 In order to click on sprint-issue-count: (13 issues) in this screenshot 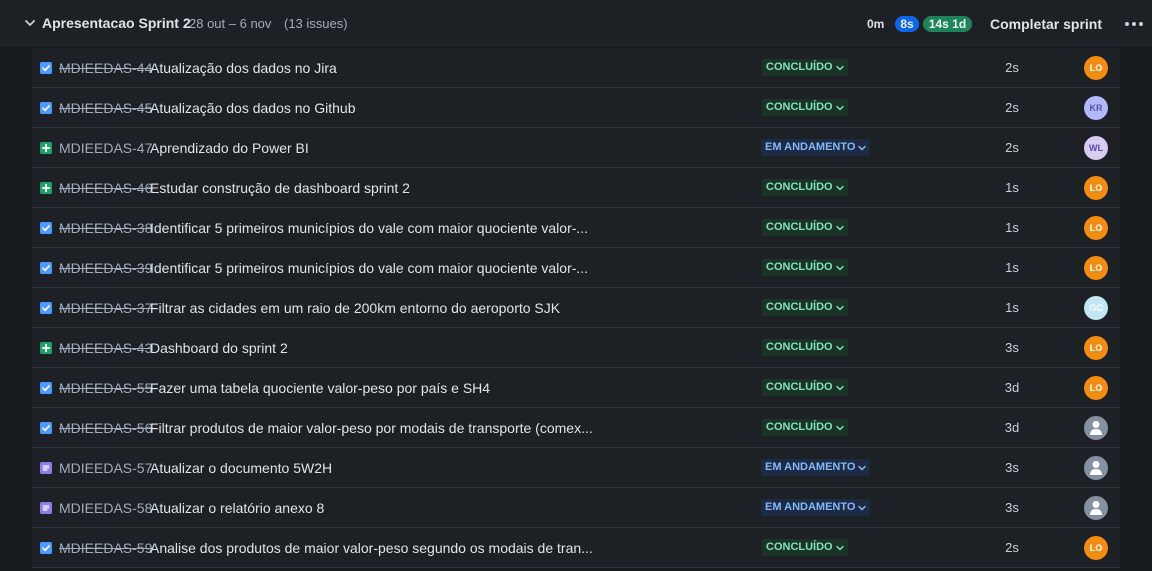, I will do `click(316, 23)`.